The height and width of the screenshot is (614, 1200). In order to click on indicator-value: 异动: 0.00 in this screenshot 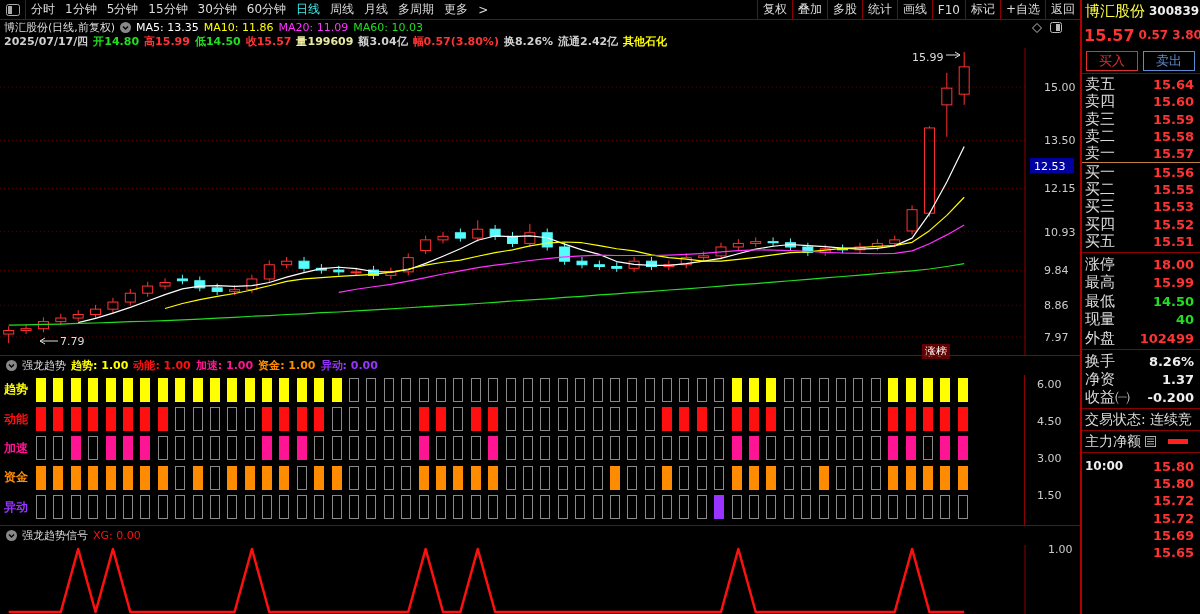, I will do `click(349, 365)`.